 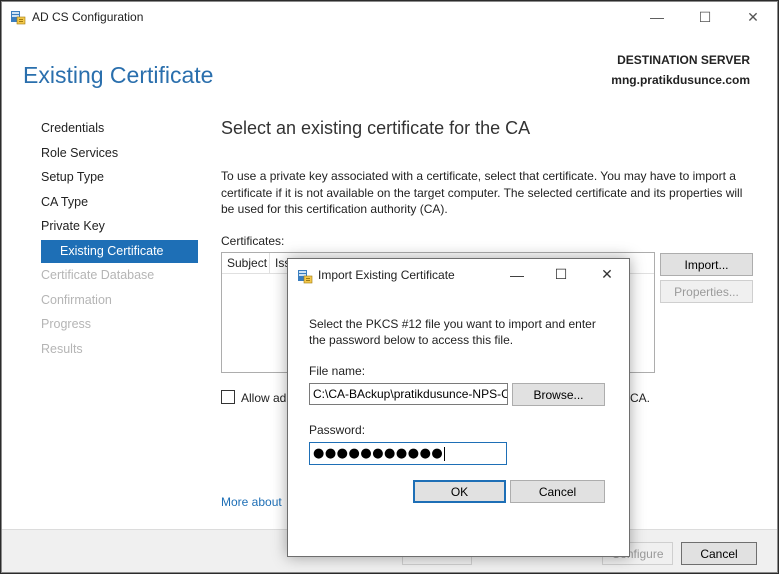 I want to click on maximize-button: ☐, so click(x=705, y=17).